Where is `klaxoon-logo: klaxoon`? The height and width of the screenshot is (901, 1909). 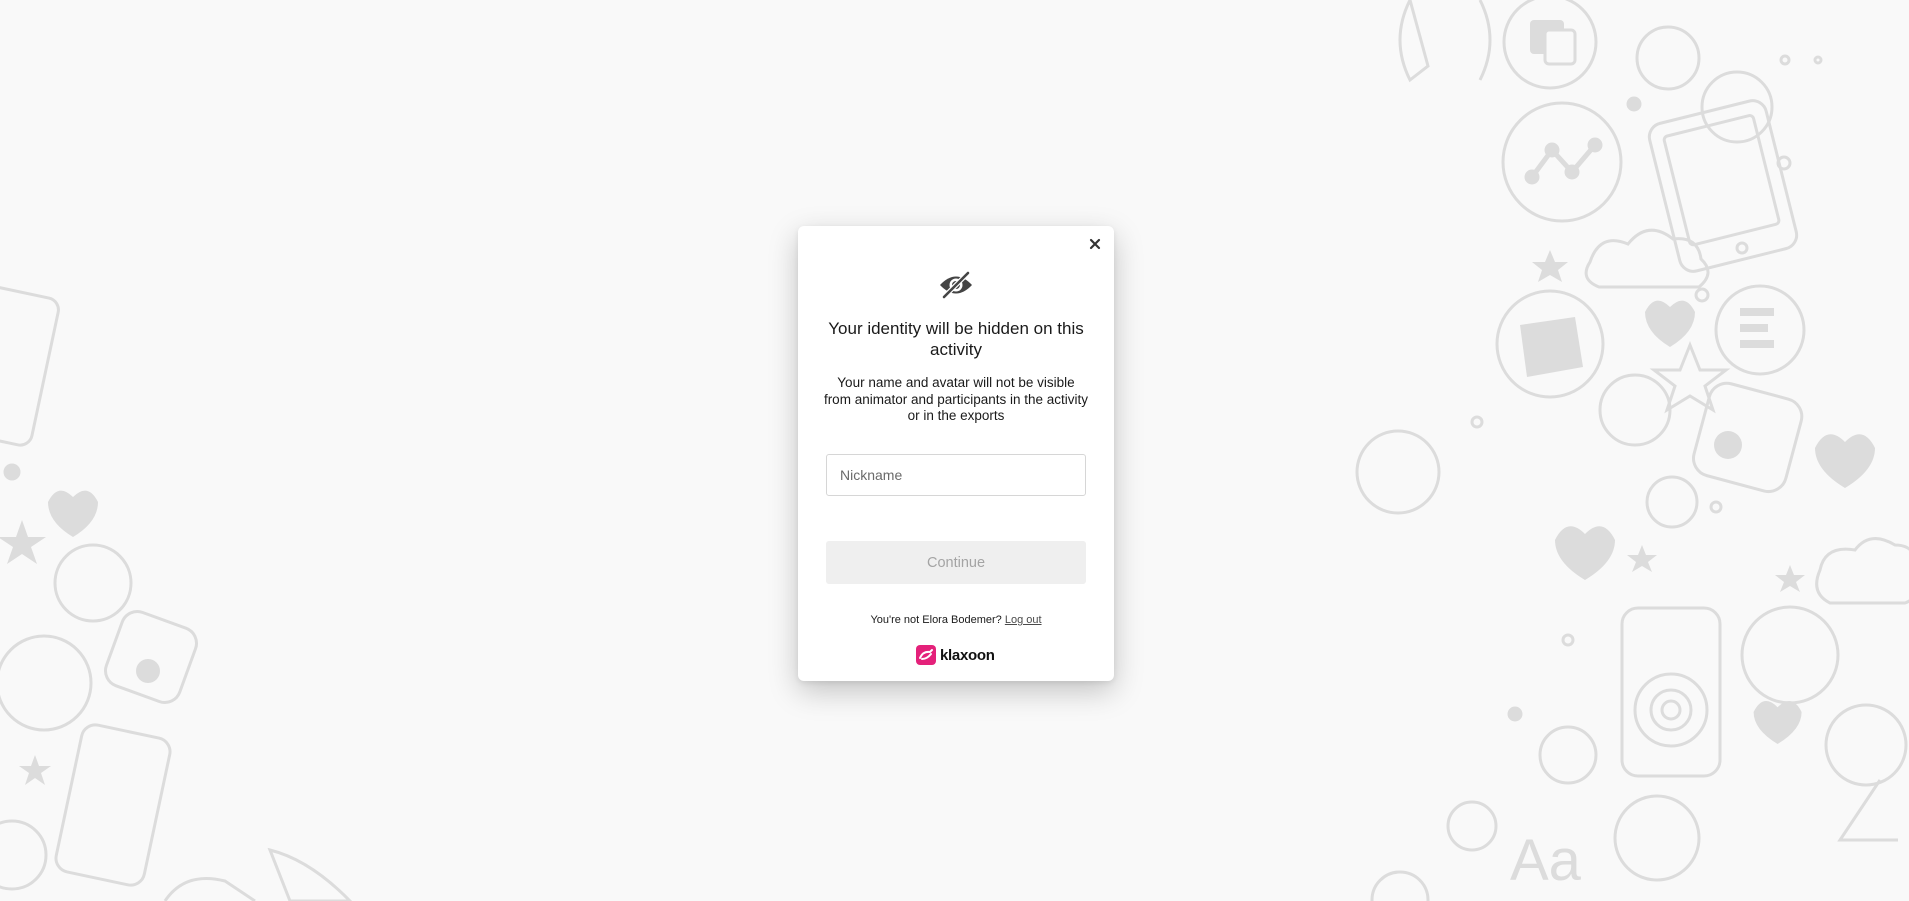
klaxoon-logo: klaxoon is located at coordinates (955, 655).